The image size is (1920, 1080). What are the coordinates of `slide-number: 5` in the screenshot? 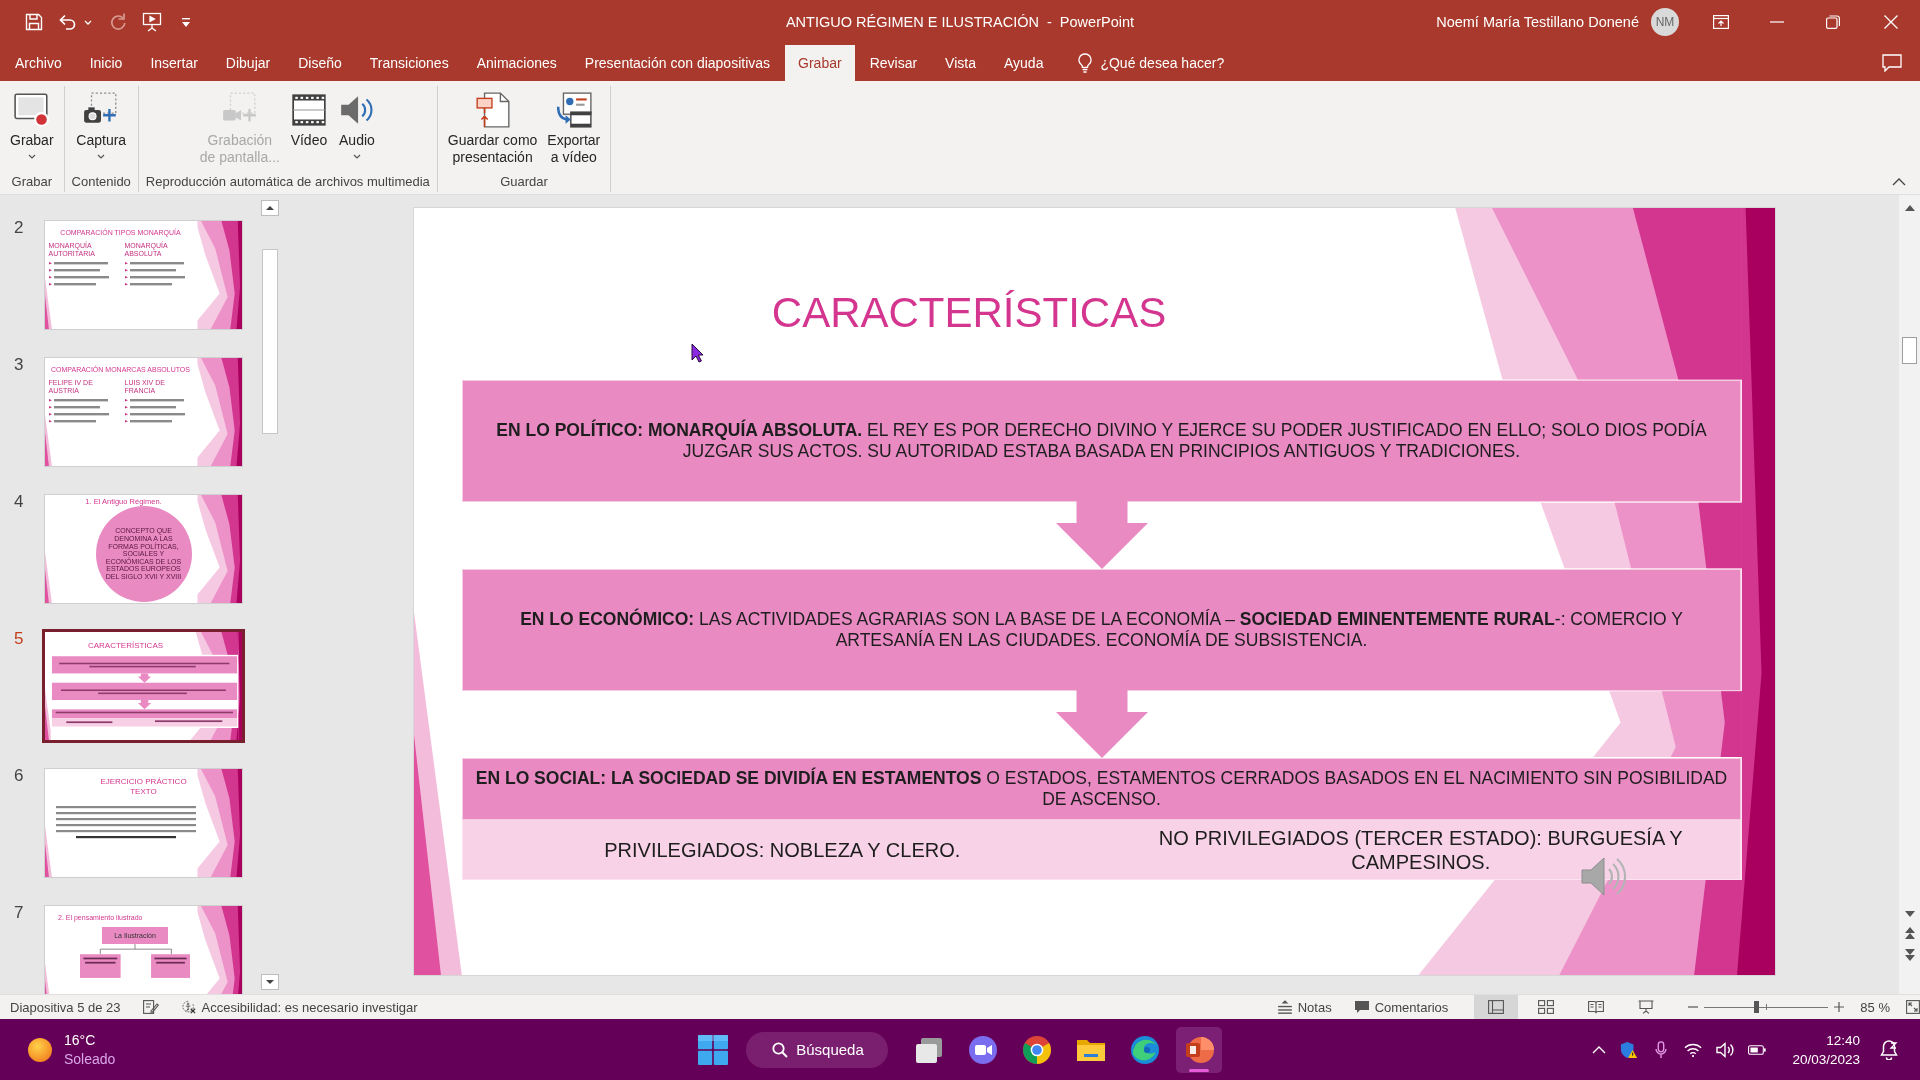 It's located at (19, 638).